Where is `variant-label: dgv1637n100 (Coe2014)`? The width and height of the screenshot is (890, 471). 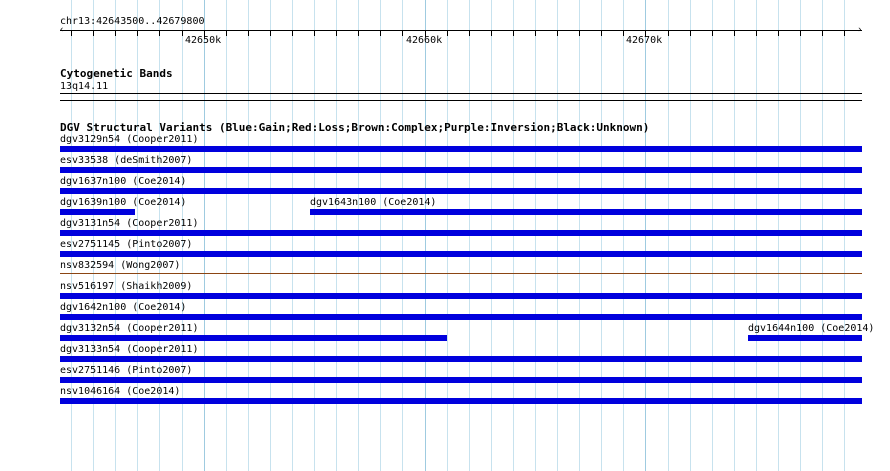 variant-label: dgv1637n100 (Coe2014) is located at coordinates (123, 181).